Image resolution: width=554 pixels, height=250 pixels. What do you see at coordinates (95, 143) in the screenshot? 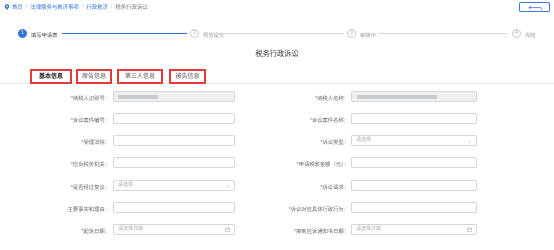
I see `court-label: *受理法院：` at bounding box center [95, 143].